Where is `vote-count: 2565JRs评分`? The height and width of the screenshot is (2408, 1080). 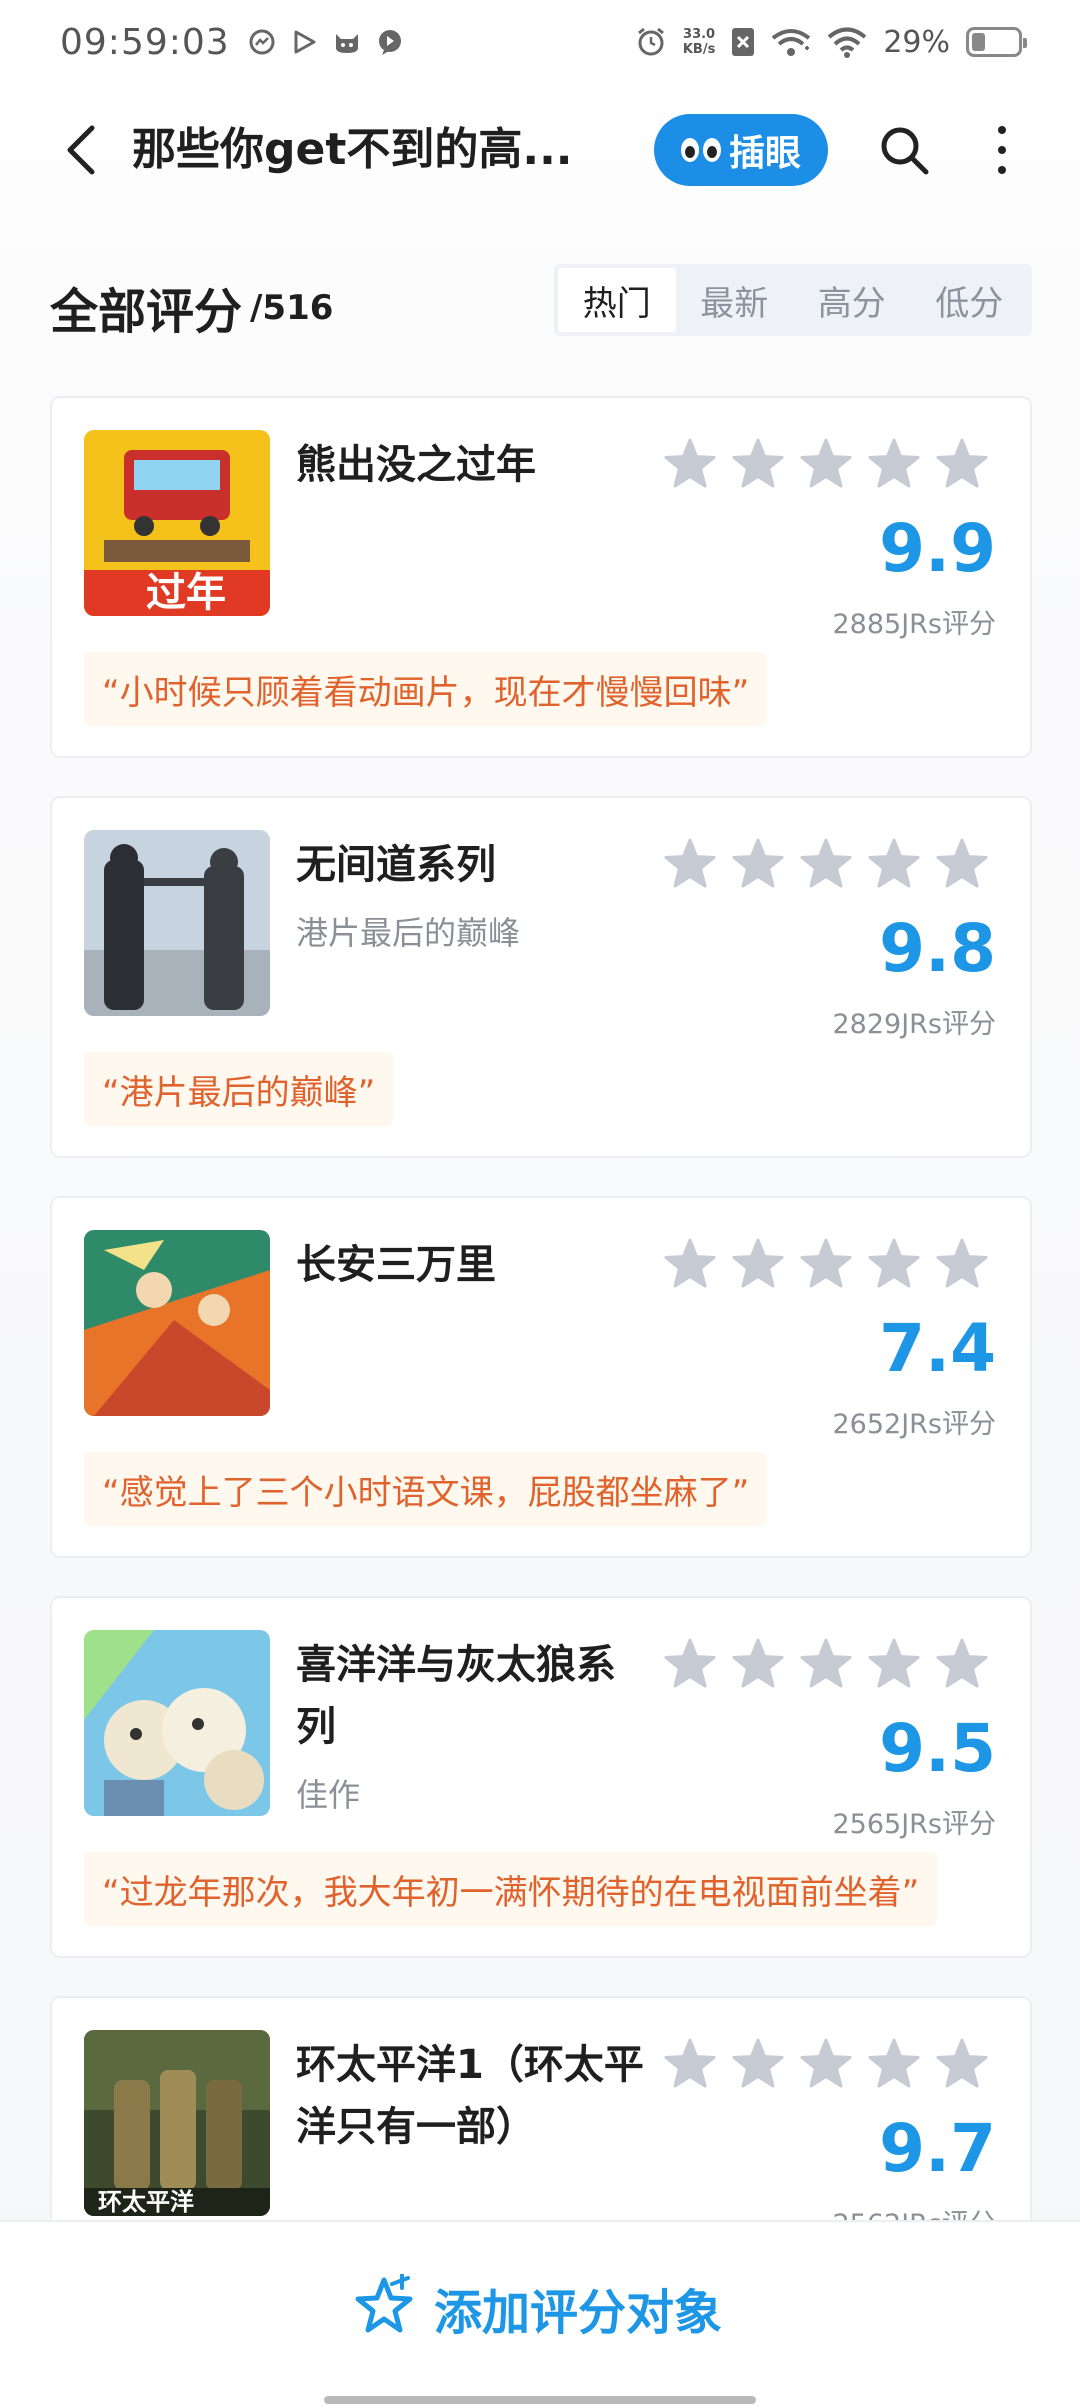
vote-count: 2565JRs评分 is located at coordinates (914, 1824).